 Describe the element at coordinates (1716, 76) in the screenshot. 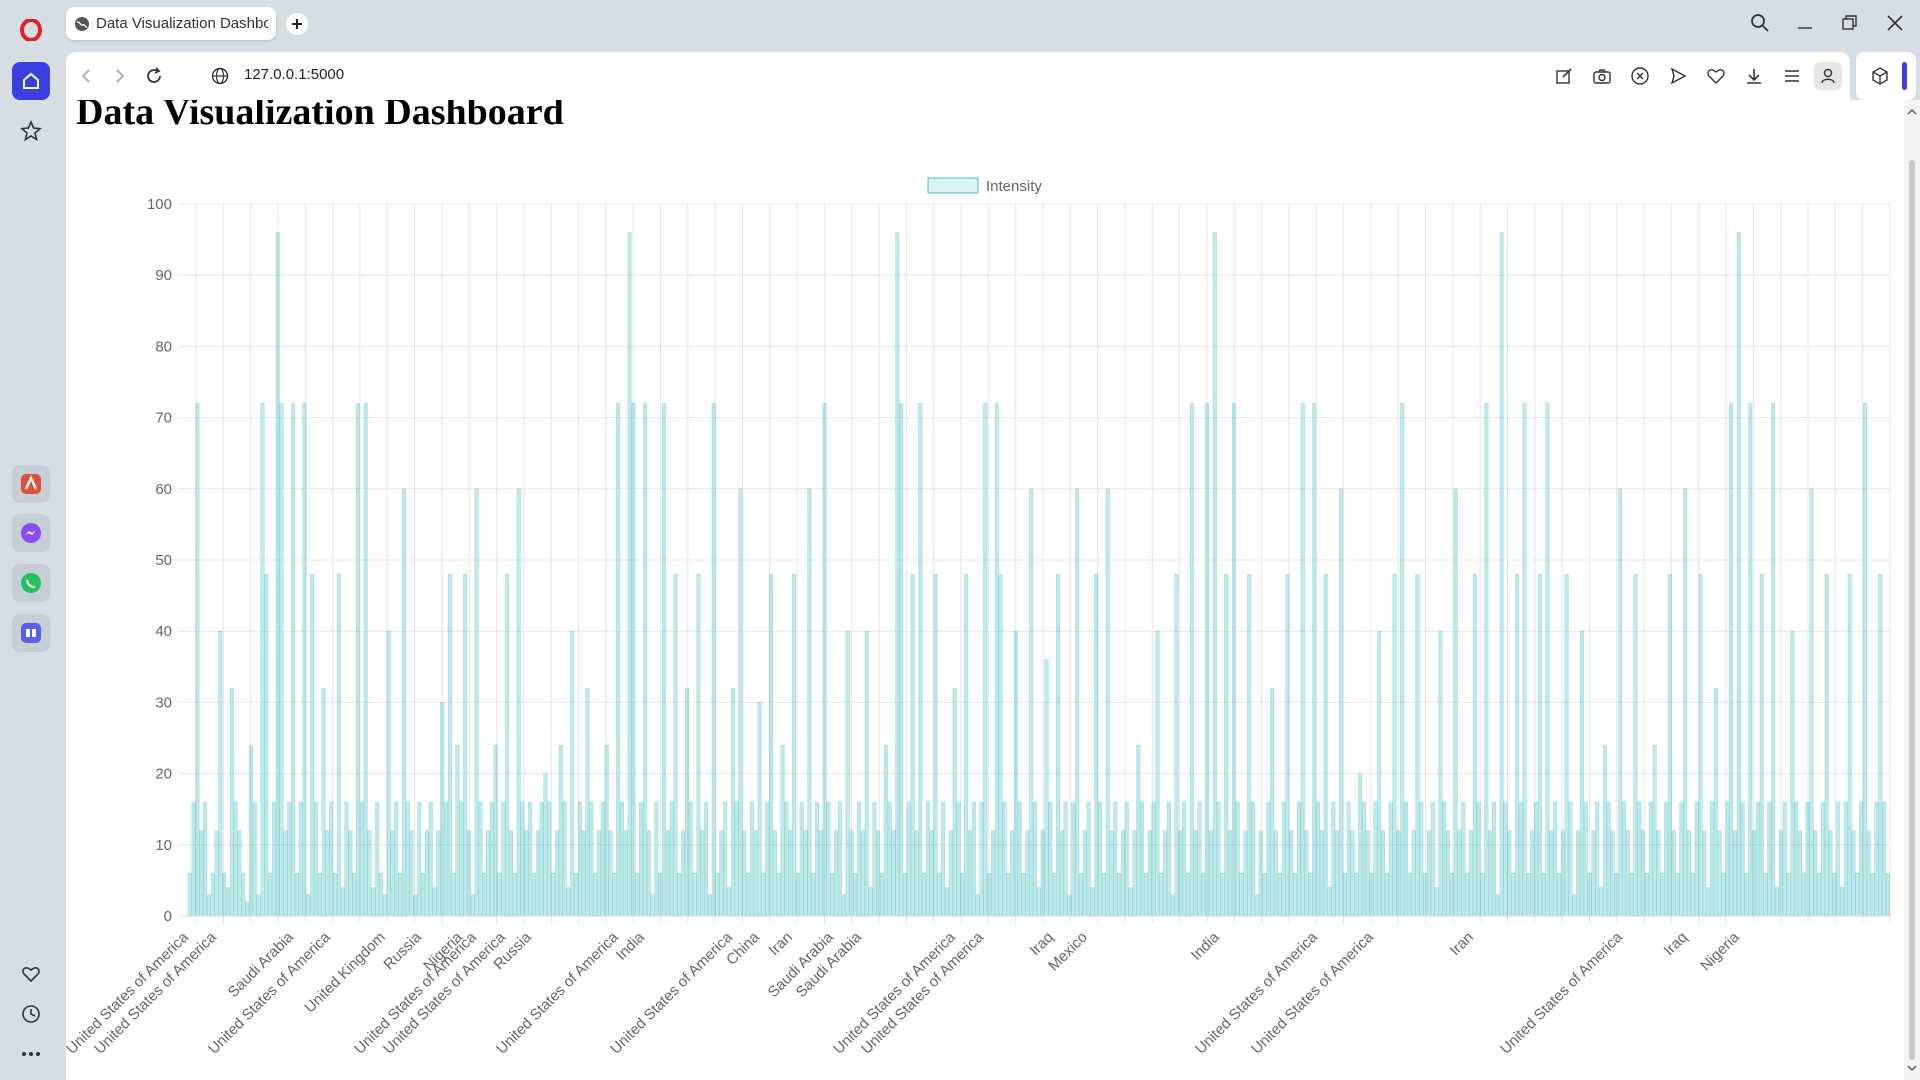

I see `favorites-heart-icon` at that location.